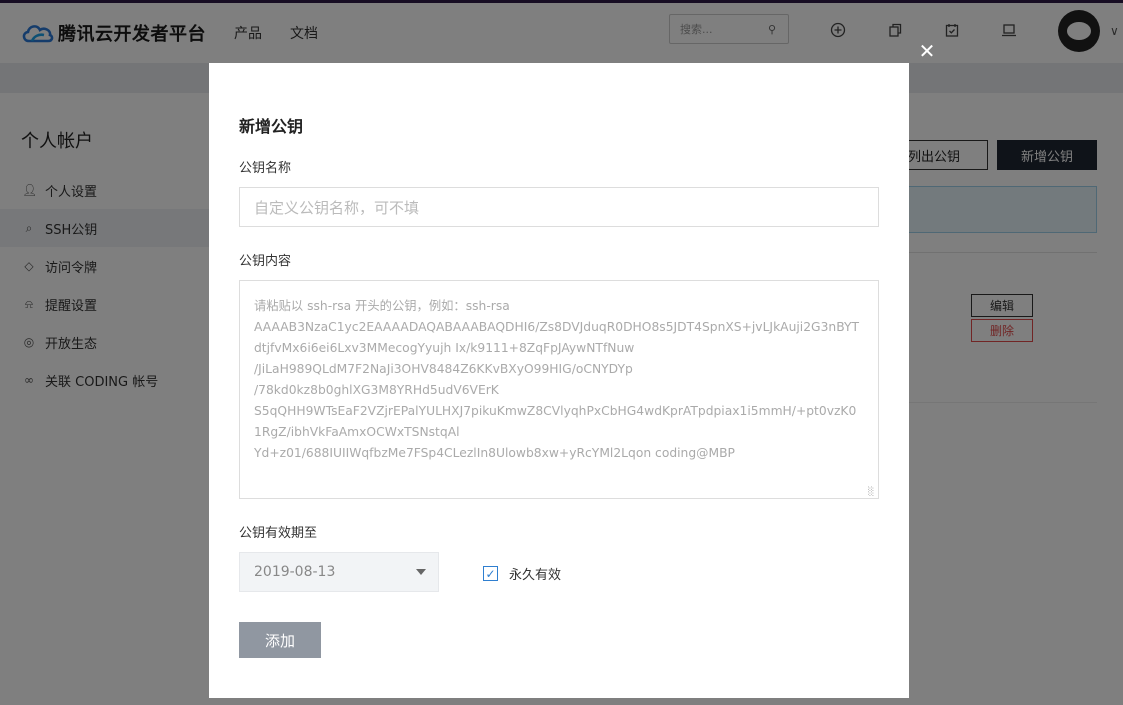 This screenshot has width=1123, height=705. Describe the element at coordinates (337, 207) in the screenshot. I see `key-name-placeholder: 自定义公钥名称，可不填` at that location.